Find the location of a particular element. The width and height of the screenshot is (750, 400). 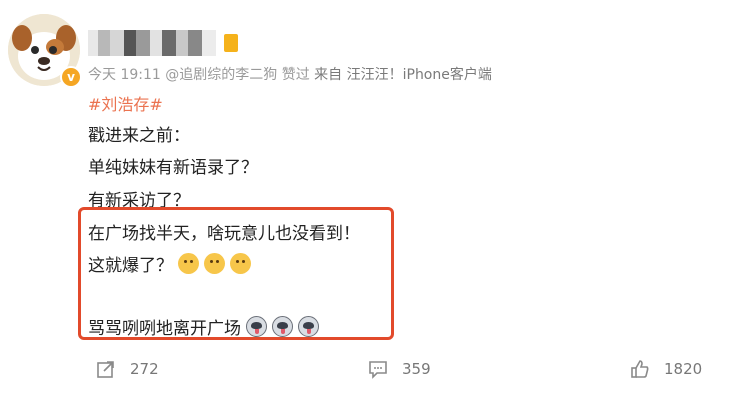

post-time: 今天 19:11 is located at coordinates (124, 75).